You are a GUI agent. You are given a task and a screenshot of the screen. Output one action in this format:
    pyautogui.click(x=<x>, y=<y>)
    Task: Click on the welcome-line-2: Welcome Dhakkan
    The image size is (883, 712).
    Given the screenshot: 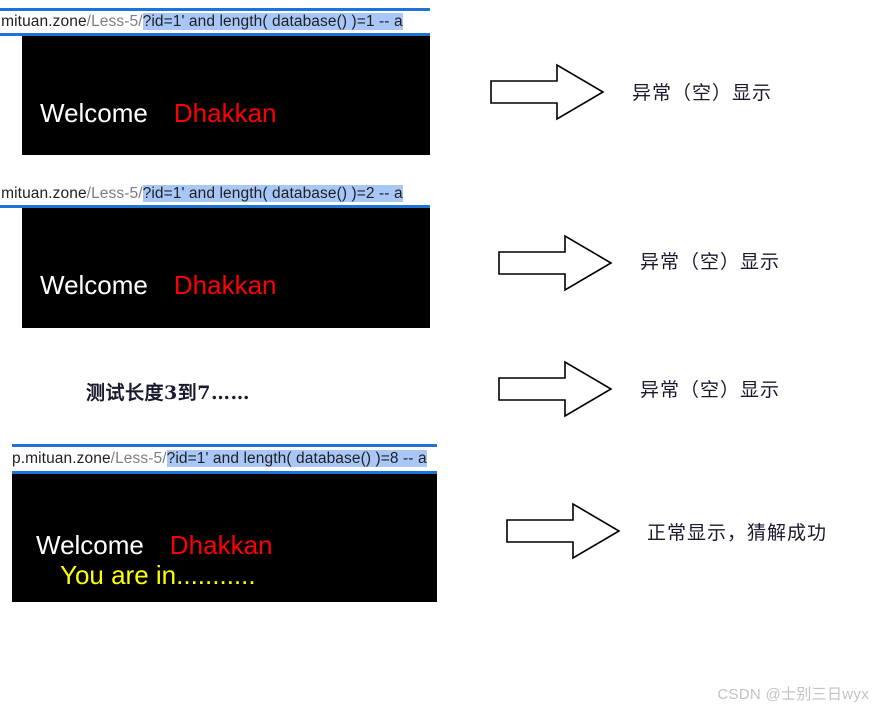 What is the action you would take?
    pyautogui.click(x=158, y=285)
    